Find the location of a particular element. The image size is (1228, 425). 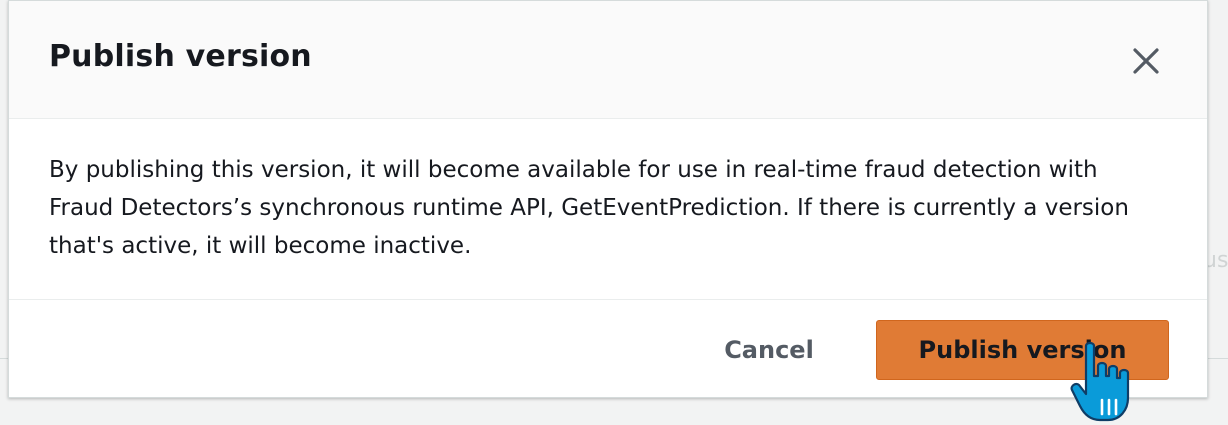

modal-title: Publish version is located at coordinates (180, 56).